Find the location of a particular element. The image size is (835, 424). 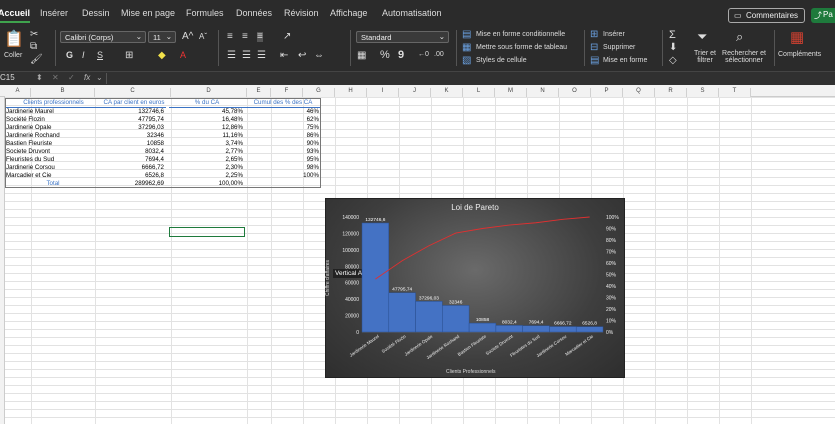

x-tick-label: Marcadier et Cie is located at coordinates (579, 344).